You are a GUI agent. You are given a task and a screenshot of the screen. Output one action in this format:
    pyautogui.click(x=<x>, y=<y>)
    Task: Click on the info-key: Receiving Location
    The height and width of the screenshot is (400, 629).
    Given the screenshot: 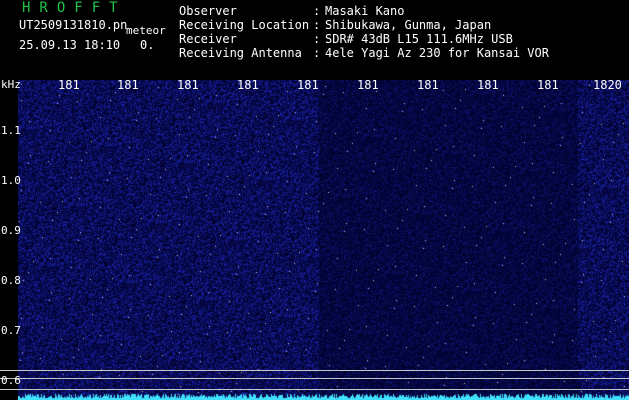 What is the action you would take?
    pyautogui.click(x=244, y=25)
    